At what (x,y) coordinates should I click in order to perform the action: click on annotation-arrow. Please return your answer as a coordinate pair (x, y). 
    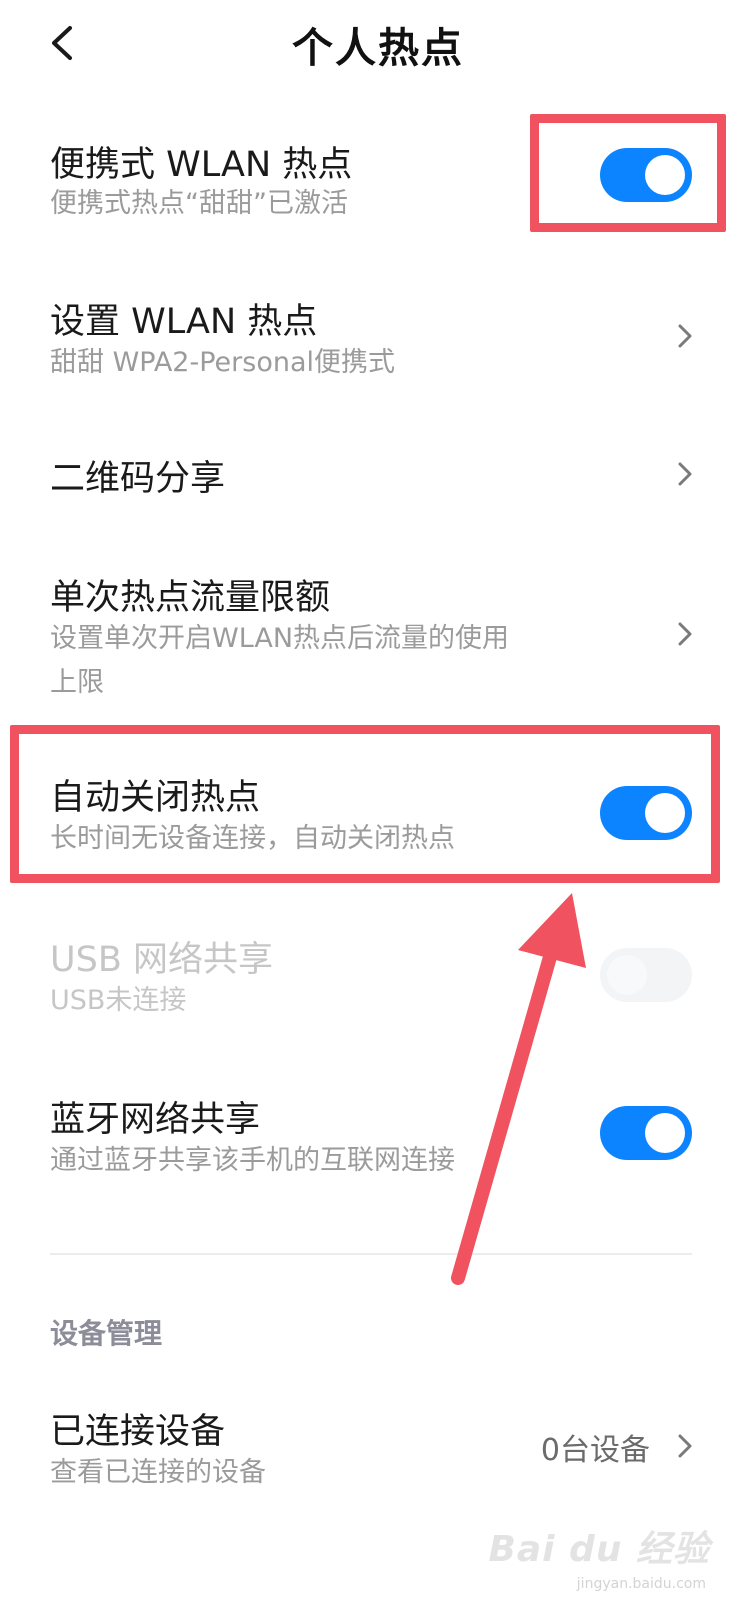
    Looking at the image, I should click on (518, 1089).